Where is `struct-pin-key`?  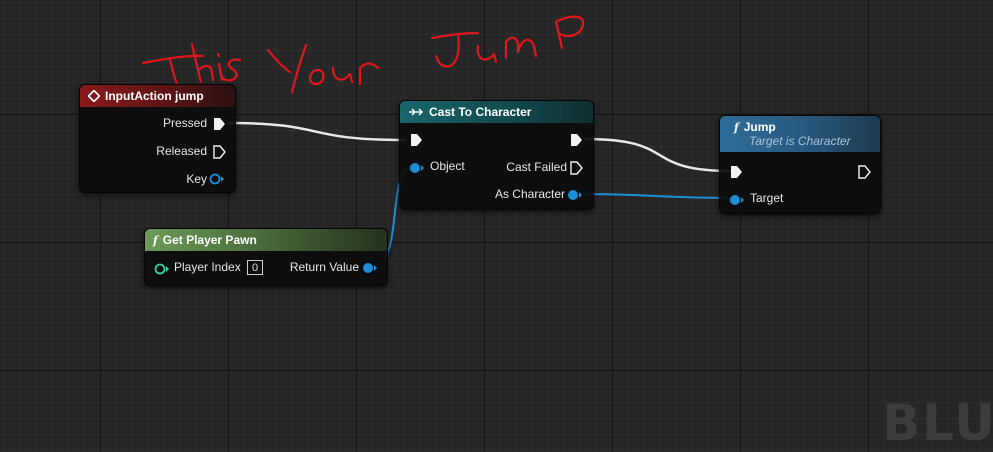 struct-pin-key is located at coordinates (217, 181).